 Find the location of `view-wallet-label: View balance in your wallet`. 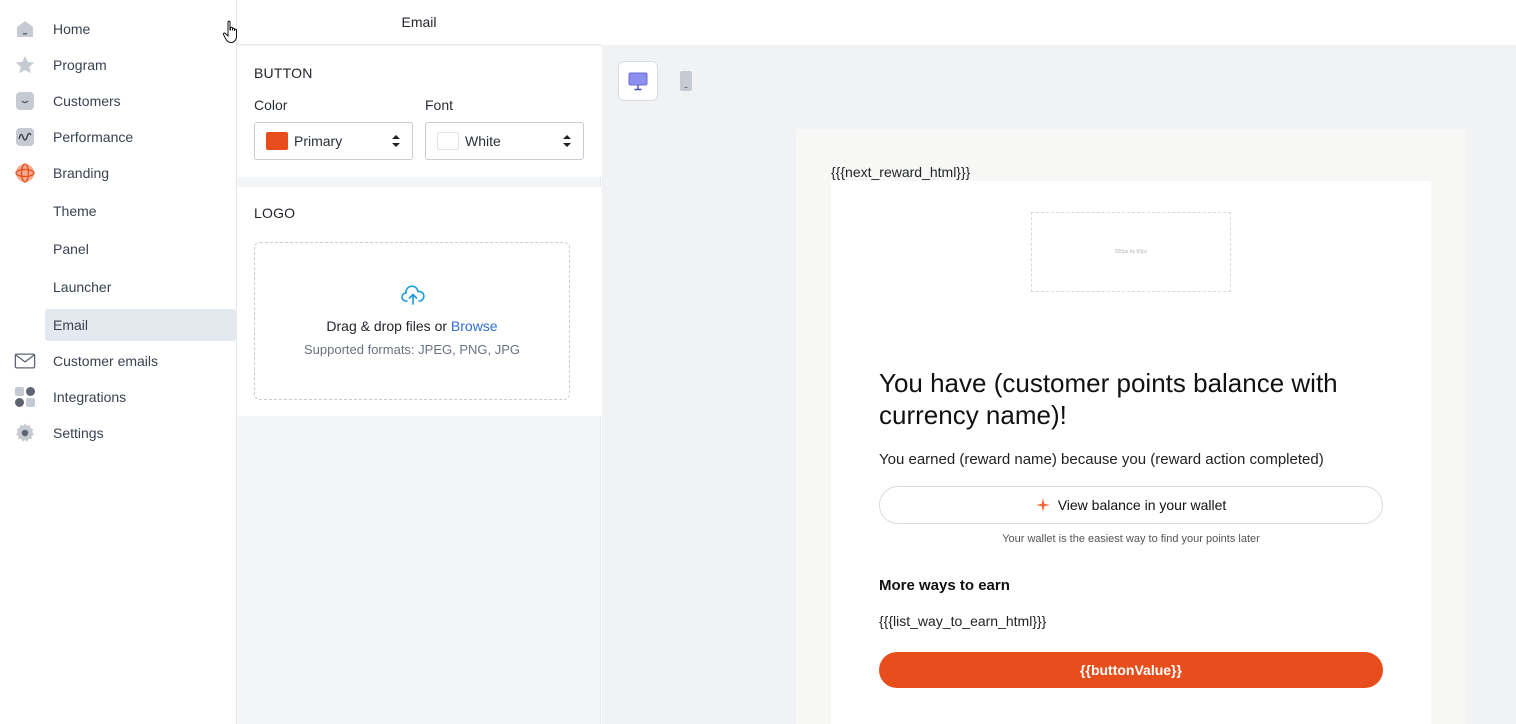

view-wallet-label: View balance in your wallet is located at coordinates (1142, 505).